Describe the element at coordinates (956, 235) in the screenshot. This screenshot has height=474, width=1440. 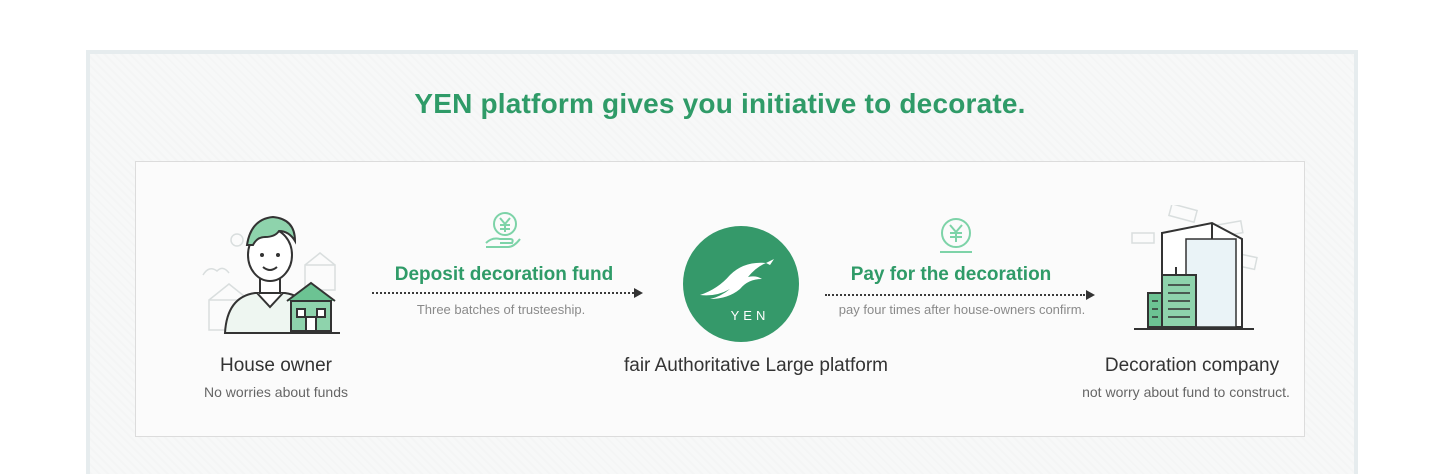
I see `yen-coin-icon` at that location.